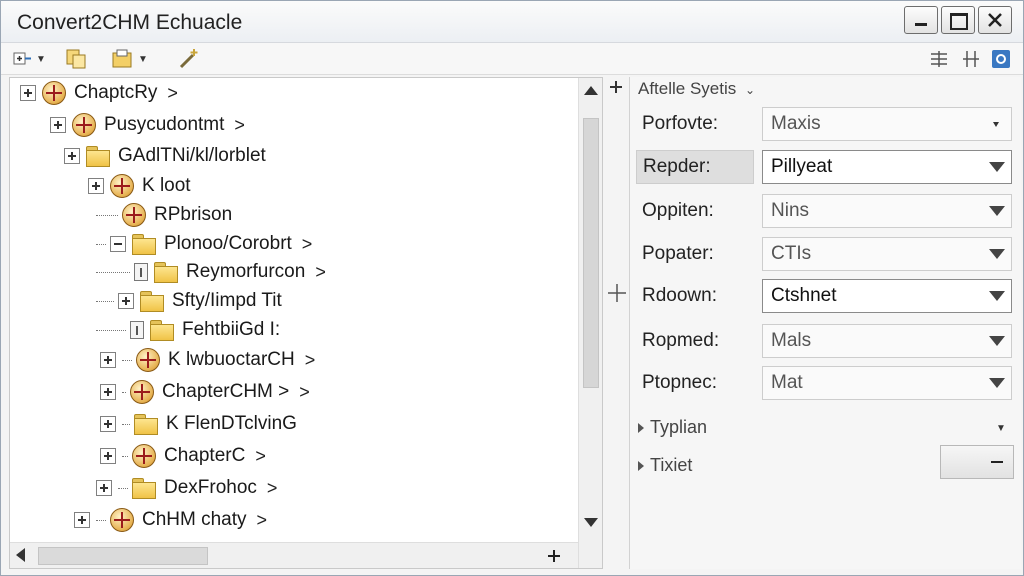  I want to click on tree-item: ChapterC >, so click(183, 456).